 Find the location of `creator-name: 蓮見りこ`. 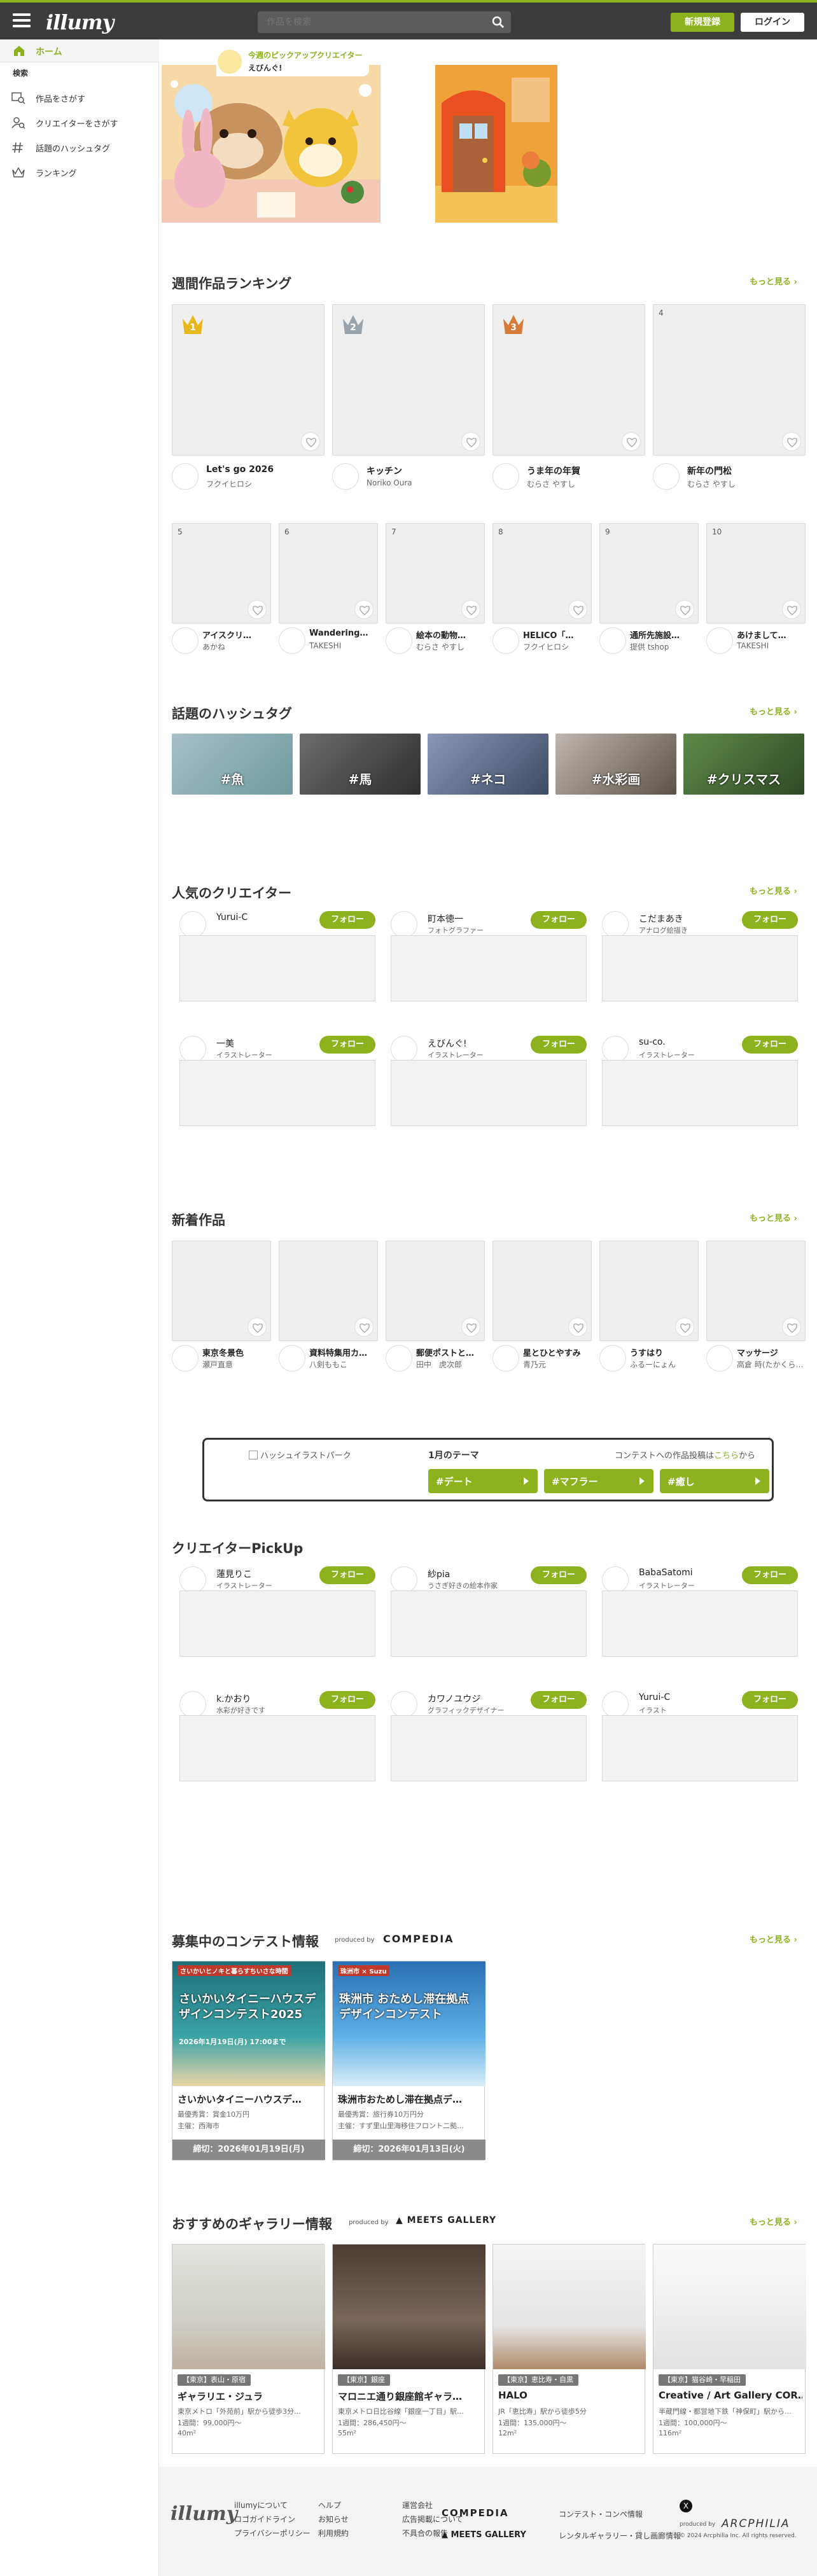

creator-name: 蓮見りこ is located at coordinates (234, 1574).